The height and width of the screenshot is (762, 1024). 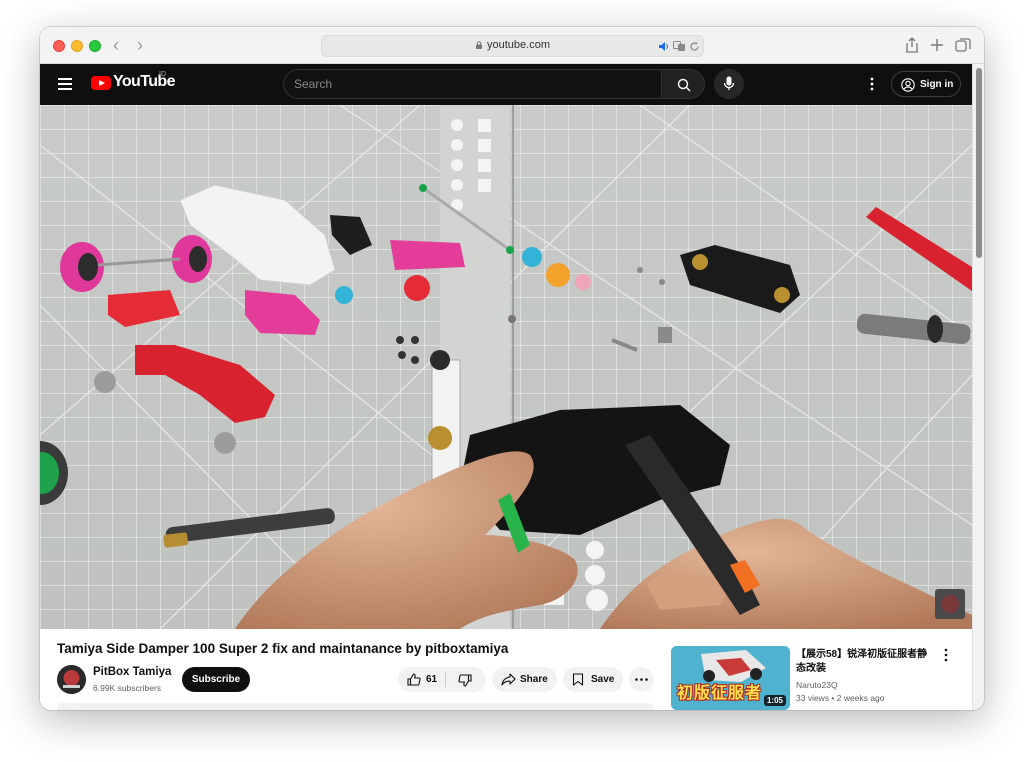 I want to click on share-label: Share, so click(x=534, y=679).